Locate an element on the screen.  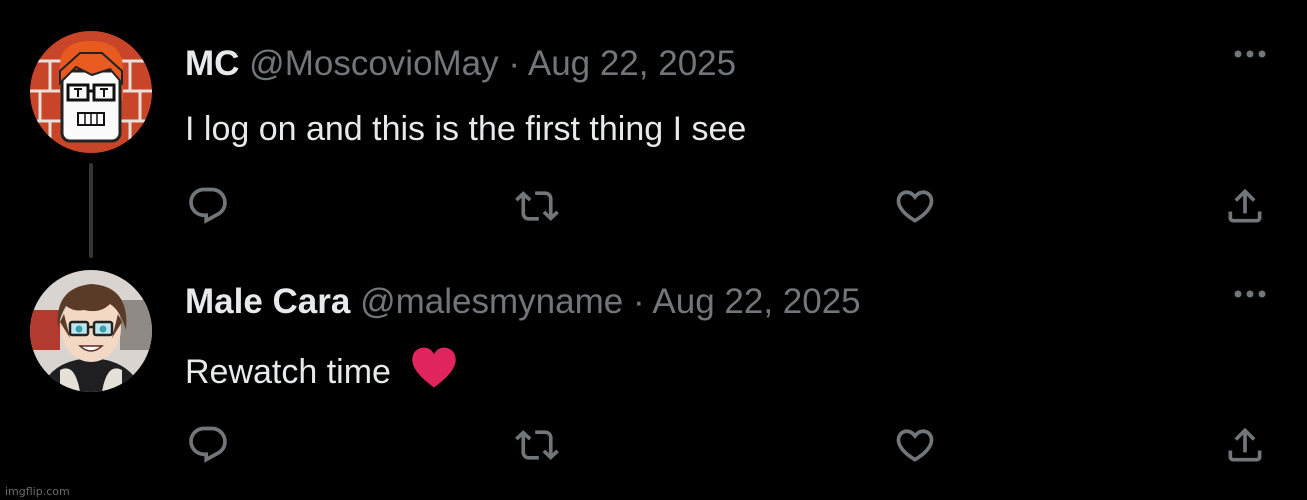
tweet-text: Rewatch time is located at coordinates (321, 370).